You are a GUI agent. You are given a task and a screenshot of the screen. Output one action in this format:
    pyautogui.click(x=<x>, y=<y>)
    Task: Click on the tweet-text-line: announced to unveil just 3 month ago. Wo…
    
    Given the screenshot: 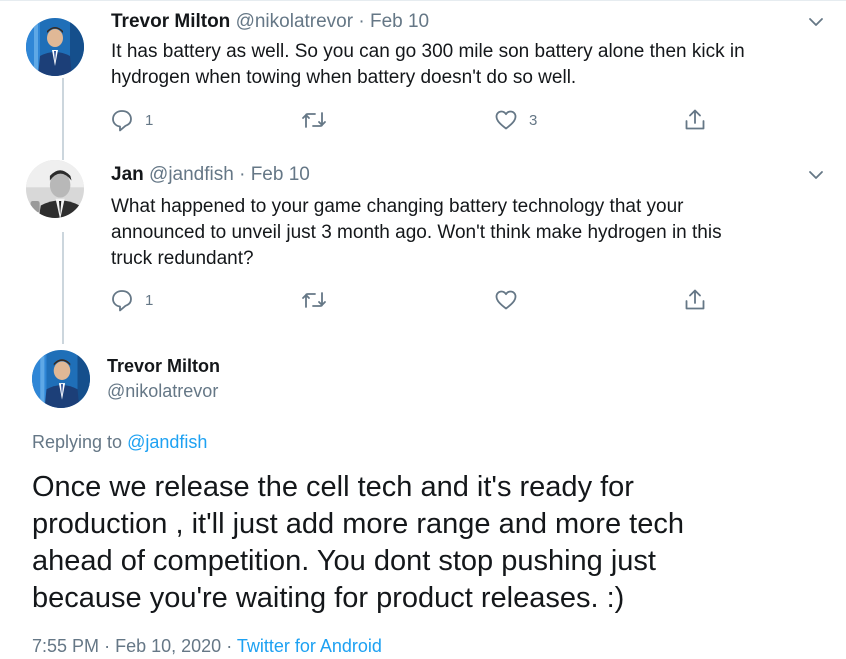 What is the action you would take?
    pyautogui.click(x=416, y=232)
    